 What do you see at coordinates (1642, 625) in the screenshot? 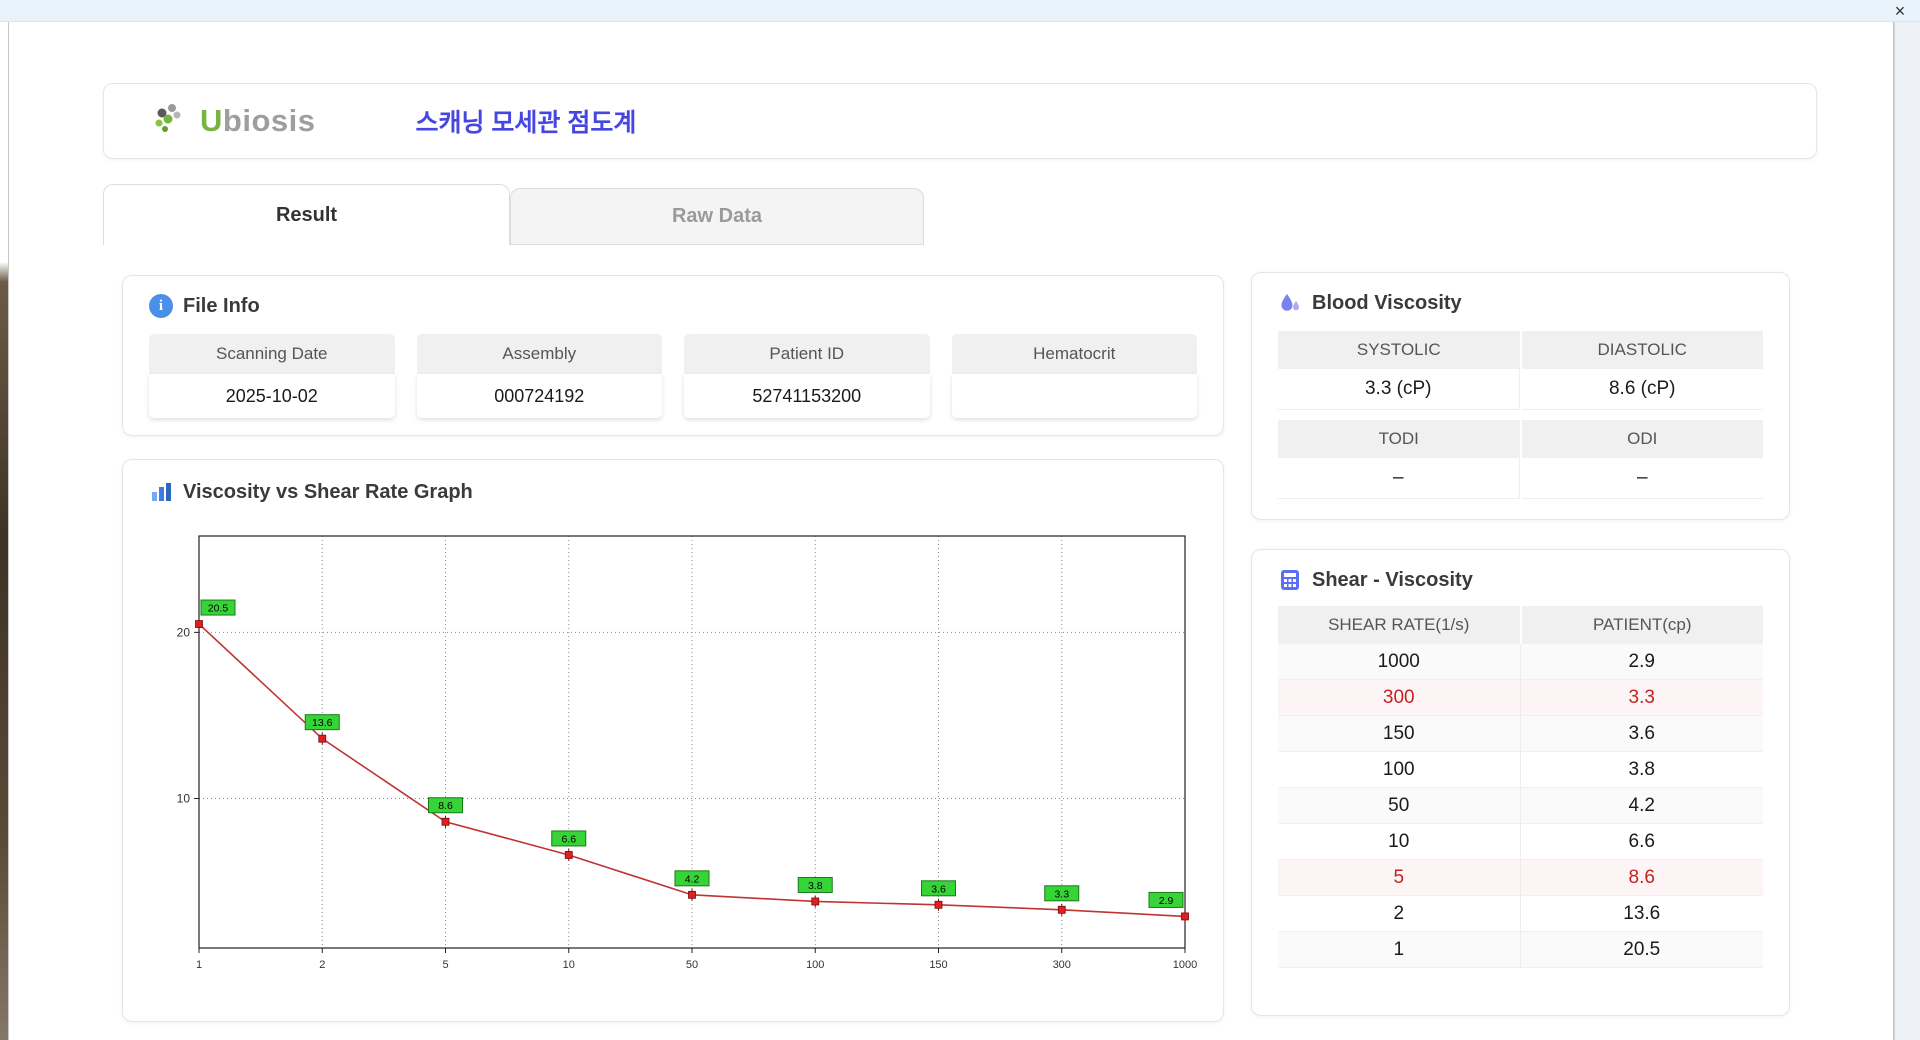
I see `sv-col-patient: PATIENT(cp)` at bounding box center [1642, 625].